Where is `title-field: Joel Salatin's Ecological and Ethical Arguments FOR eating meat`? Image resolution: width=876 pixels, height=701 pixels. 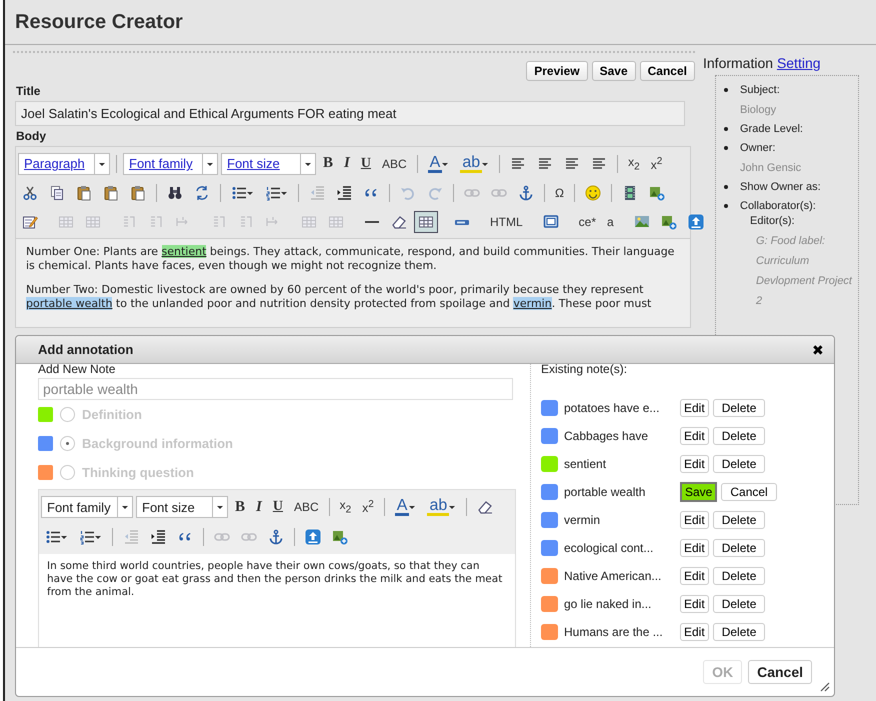 title-field: Joel Salatin's Ecological and Ethical Arguments FOR eating meat is located at coordinates (350, 113).